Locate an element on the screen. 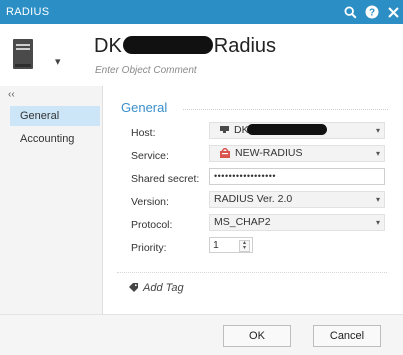 The width and height of the screenshot is (403, 355). protocol-value: MS_CHAP2 is located at coordinates (242, 222).